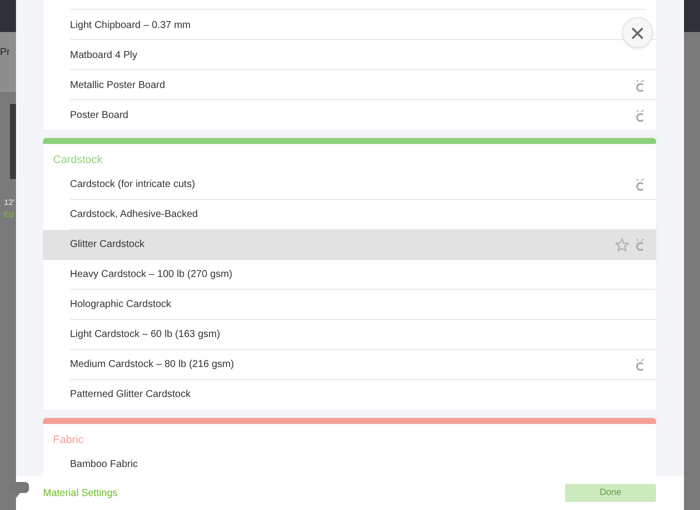 This screenshot has height=510, width=700. What do you see at coordinates (68, 440) in the screenshot?
I see `group-title: Fabric` at bounding box center [68, 440].